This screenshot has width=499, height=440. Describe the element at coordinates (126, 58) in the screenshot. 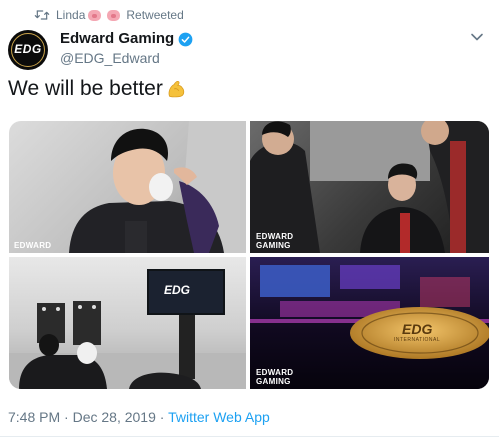

I see `author-handle: @EDG_Edward` at that location.